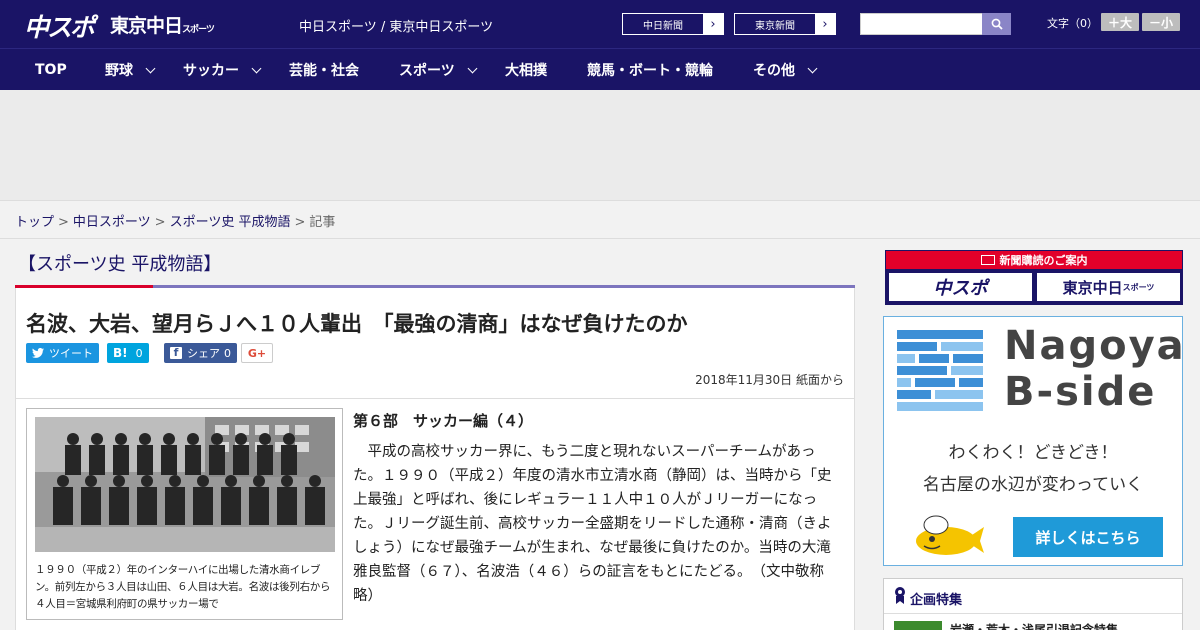 The width and height of the screenshot is (1200, 630). Describe the element at coordinates (1161, 22) in the screenshot. I see `font-smaller-button: －小` at that location.